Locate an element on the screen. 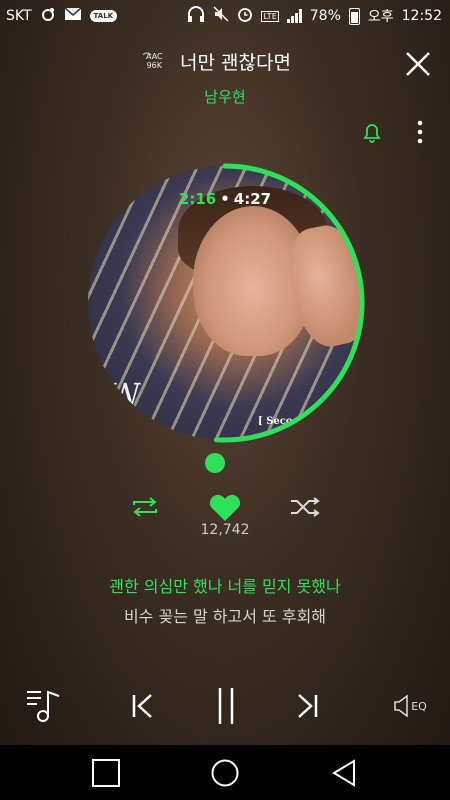 The width and height of the screenshot is (450, 800). action-row is located at coordinates (225, 508).